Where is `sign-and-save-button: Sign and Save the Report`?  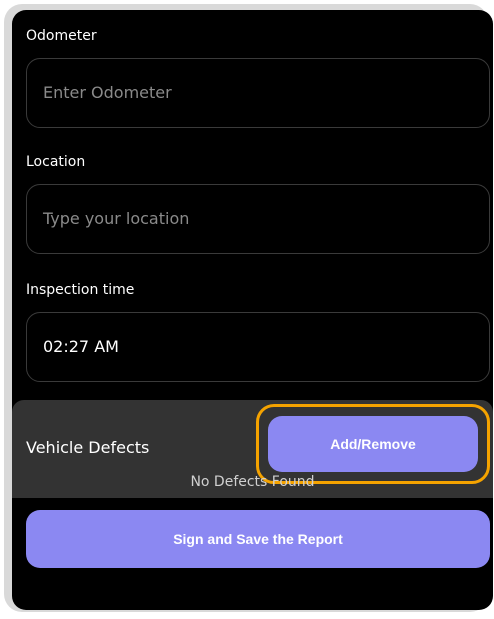 sign-and-save-button: Sign and Save the Report is located at coordinates (258, 539).